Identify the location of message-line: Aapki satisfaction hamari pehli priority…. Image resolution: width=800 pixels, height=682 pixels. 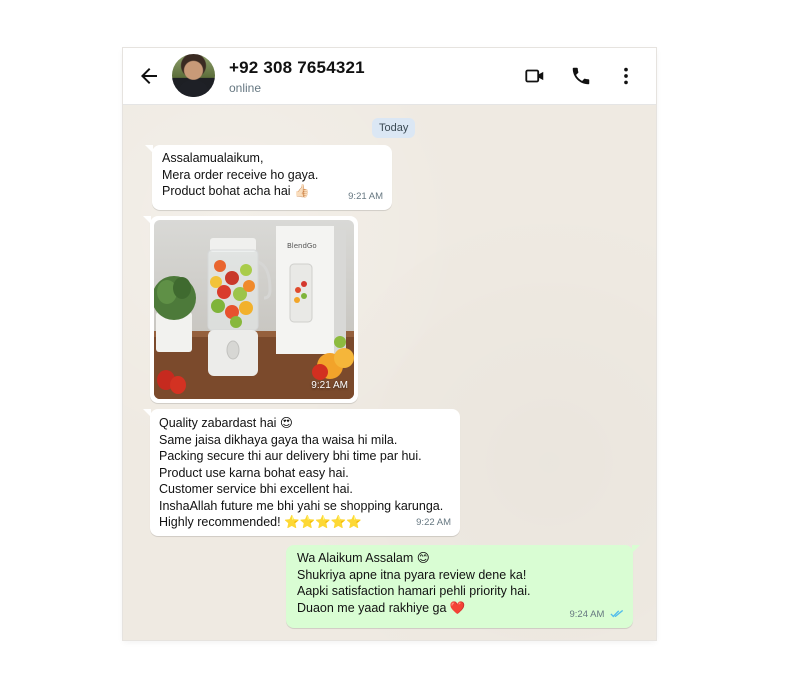
(414, 591).